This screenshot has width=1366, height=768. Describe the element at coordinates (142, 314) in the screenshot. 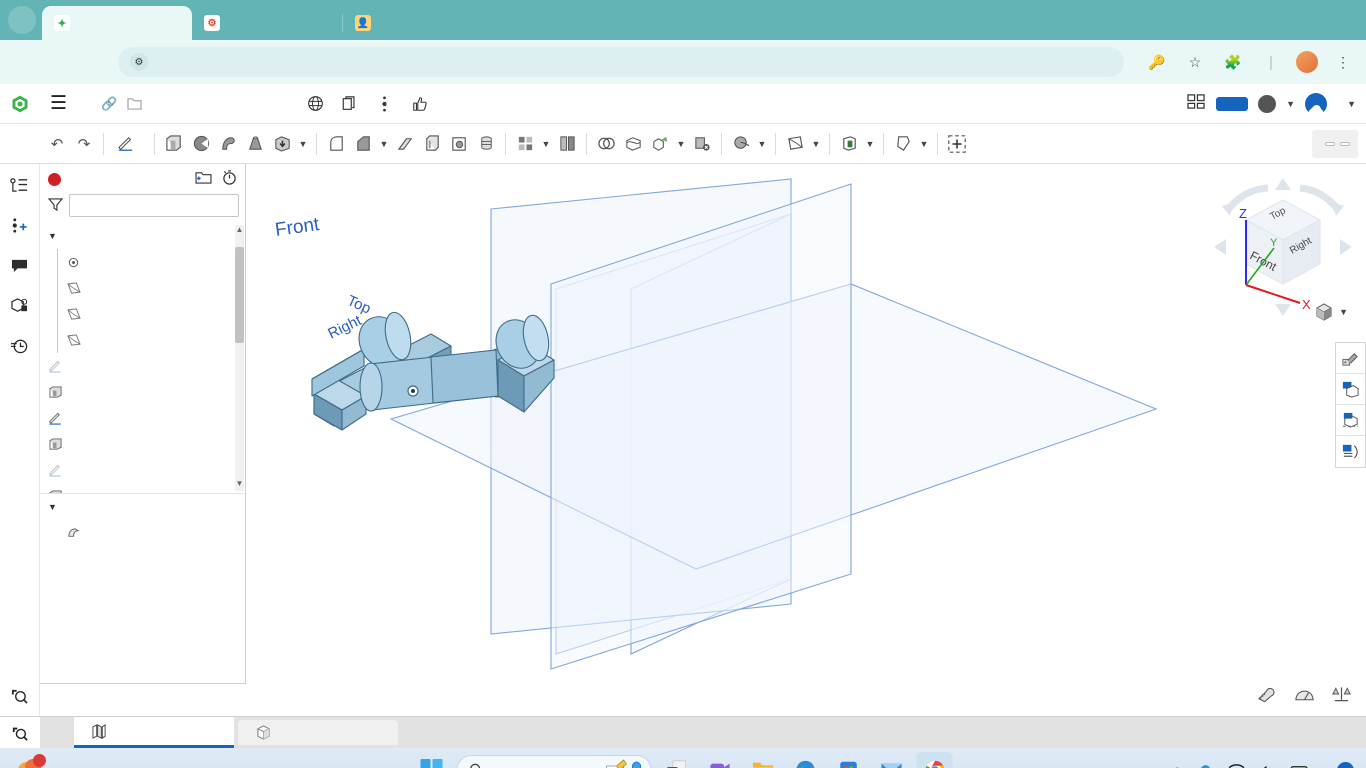

I see `tree-item-front-plane` at that location.